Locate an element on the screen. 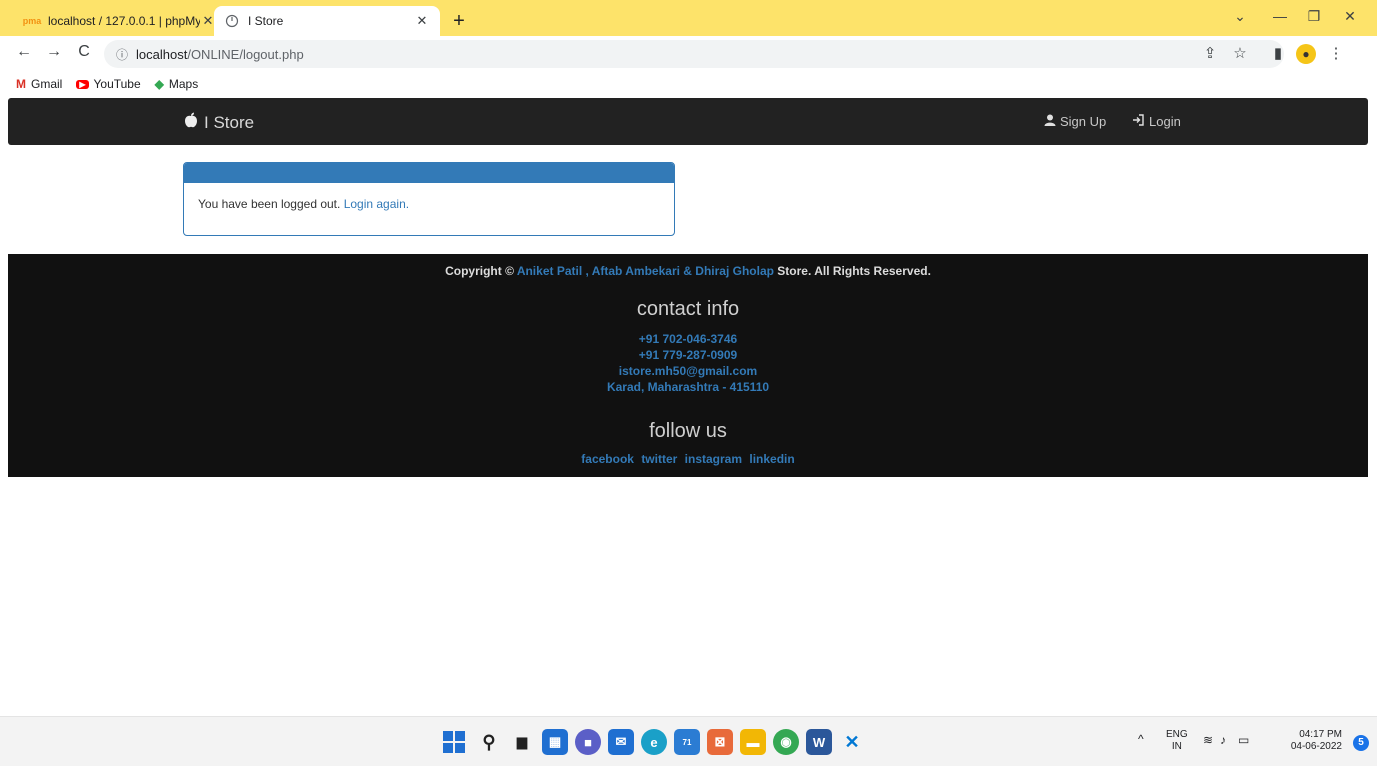  maps-icon: ◆ is located at coordinates (159, 84).